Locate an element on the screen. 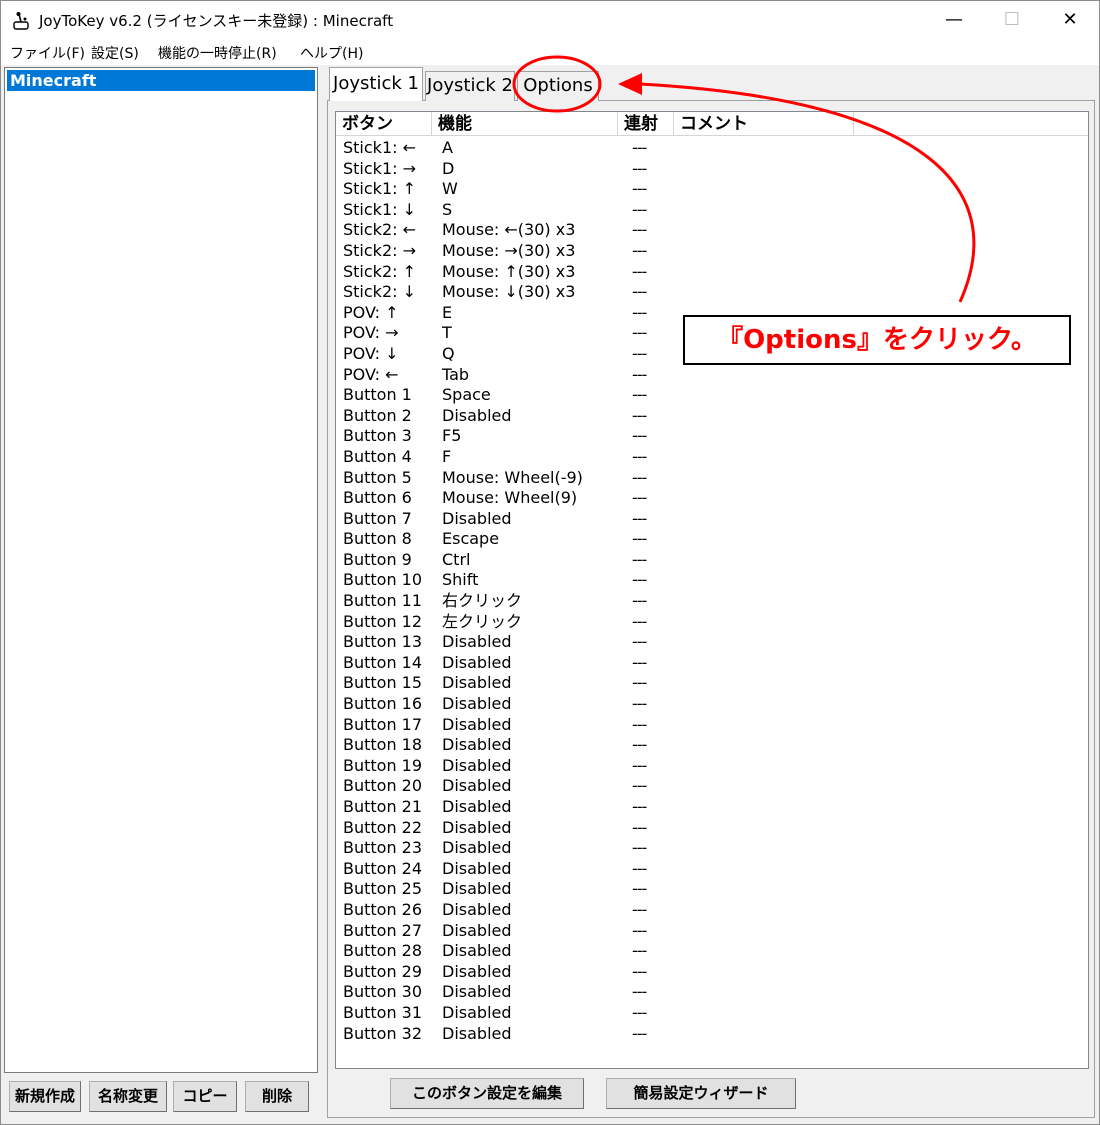  row-button-name: Button 13 is located at coordinates (383, 642).